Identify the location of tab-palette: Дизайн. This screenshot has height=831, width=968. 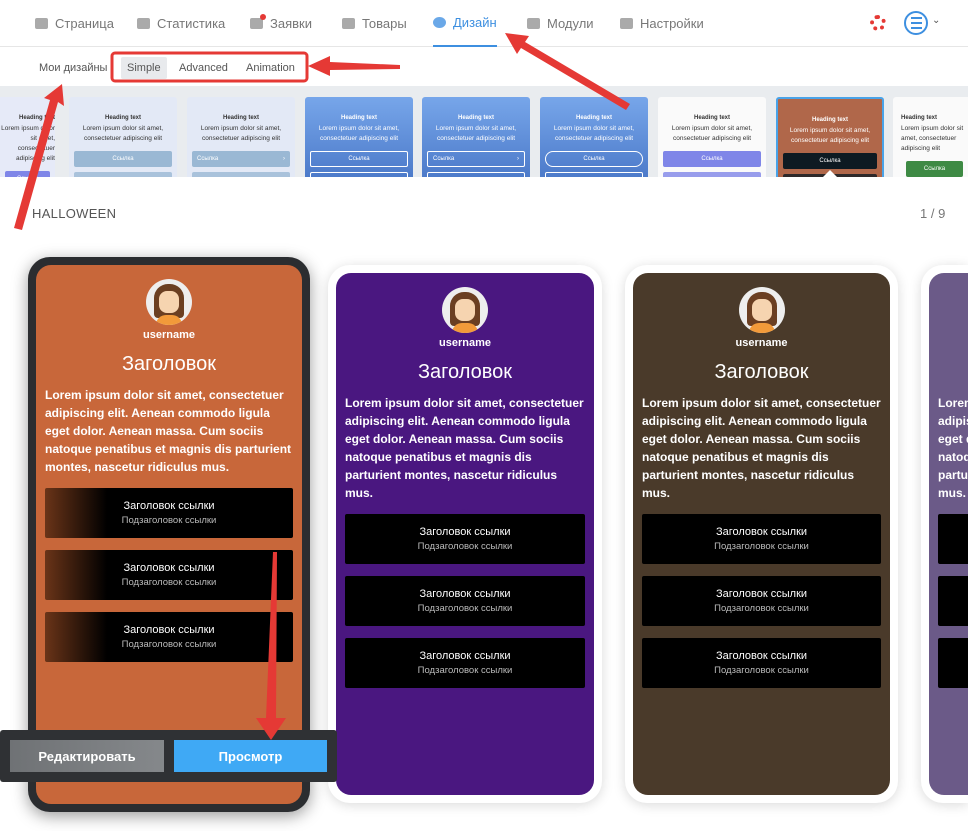
(465, 23).